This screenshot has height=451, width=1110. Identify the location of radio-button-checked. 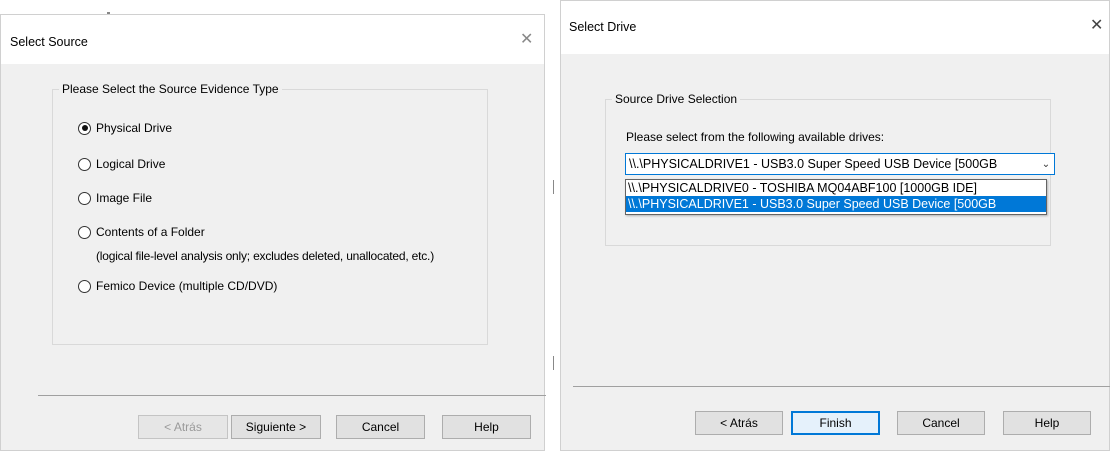
(84, 128).